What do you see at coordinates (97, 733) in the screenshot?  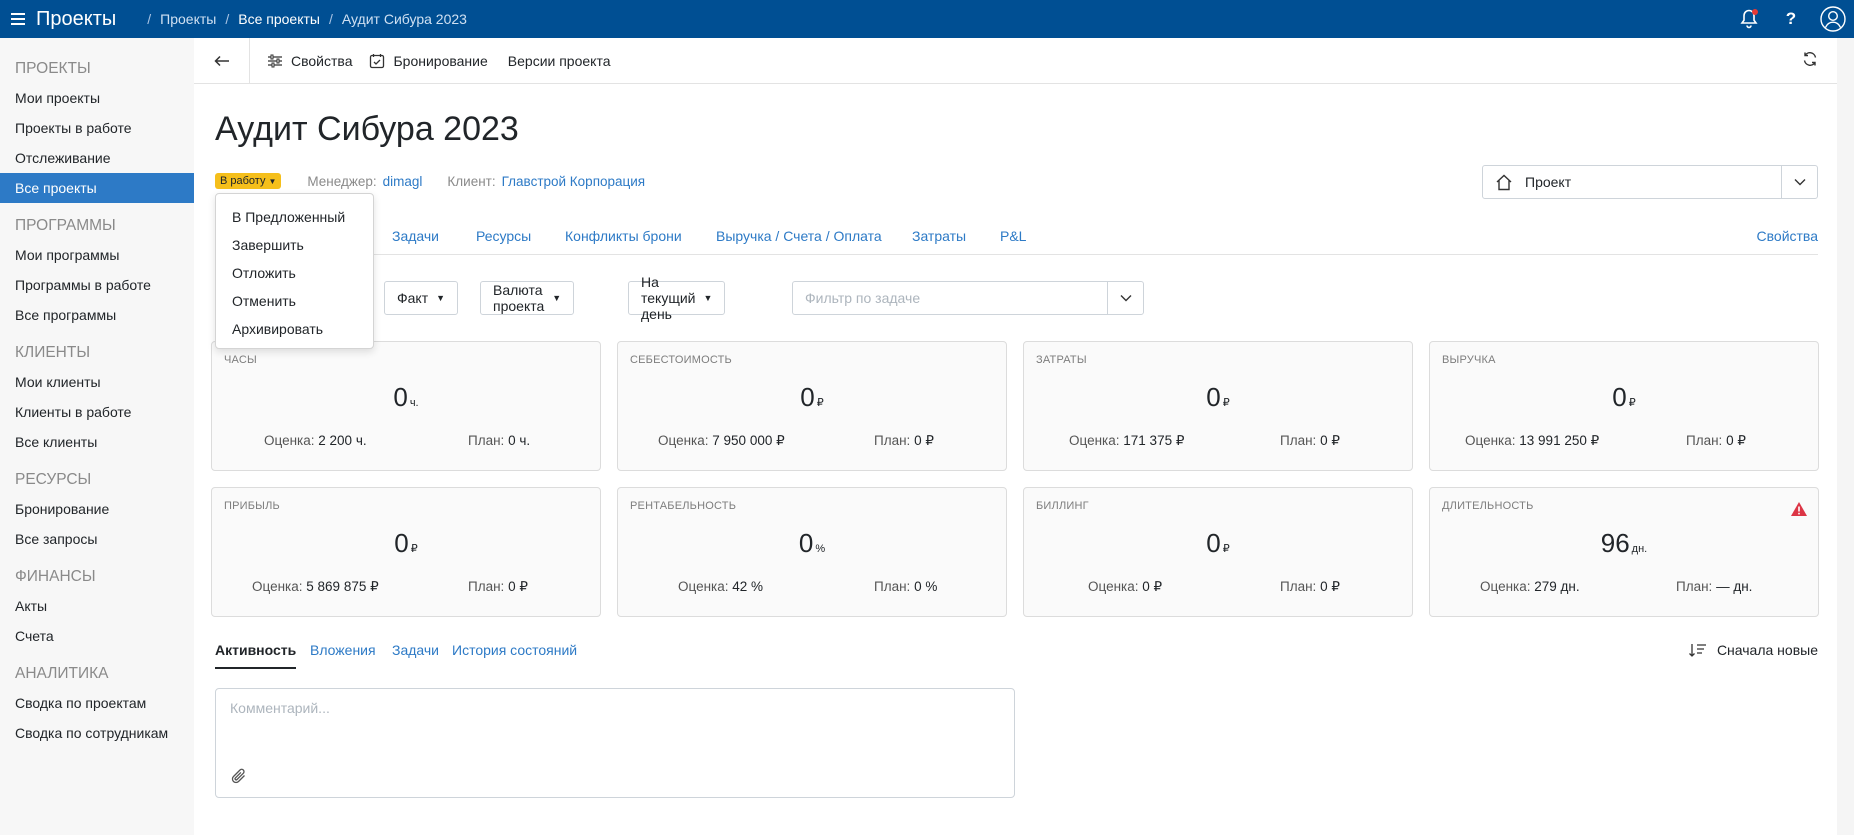 I see `sidebar-item-employees-summary: Сводка по сотрудникам` at bounding box center [97, 733].